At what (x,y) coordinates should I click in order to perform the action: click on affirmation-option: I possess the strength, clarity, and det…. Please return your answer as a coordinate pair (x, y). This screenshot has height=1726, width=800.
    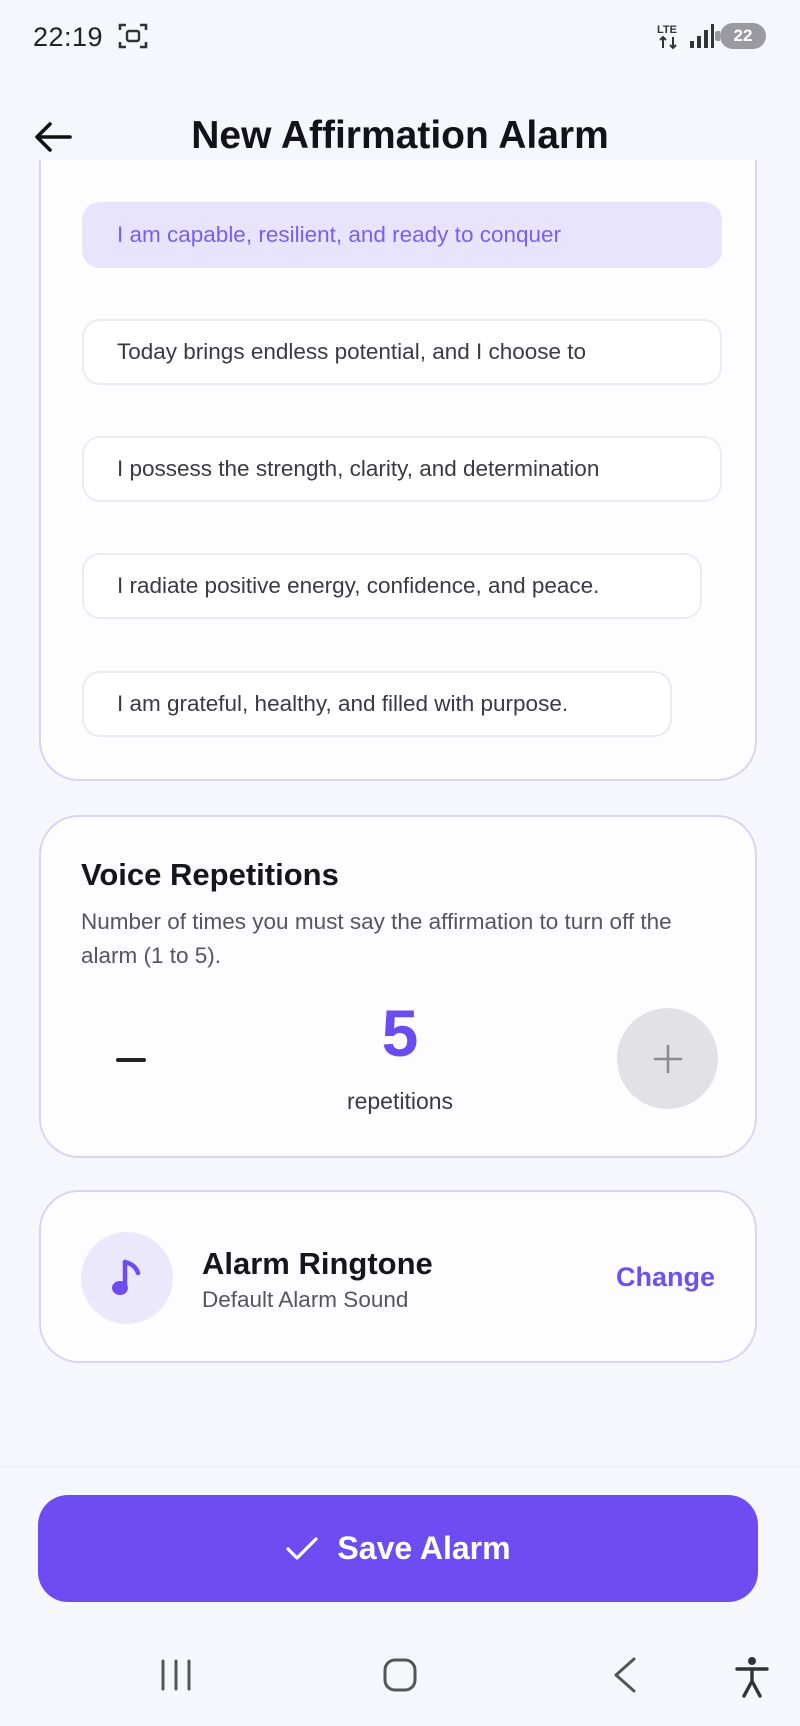
    Looking at the image, I should click on (402, 469).